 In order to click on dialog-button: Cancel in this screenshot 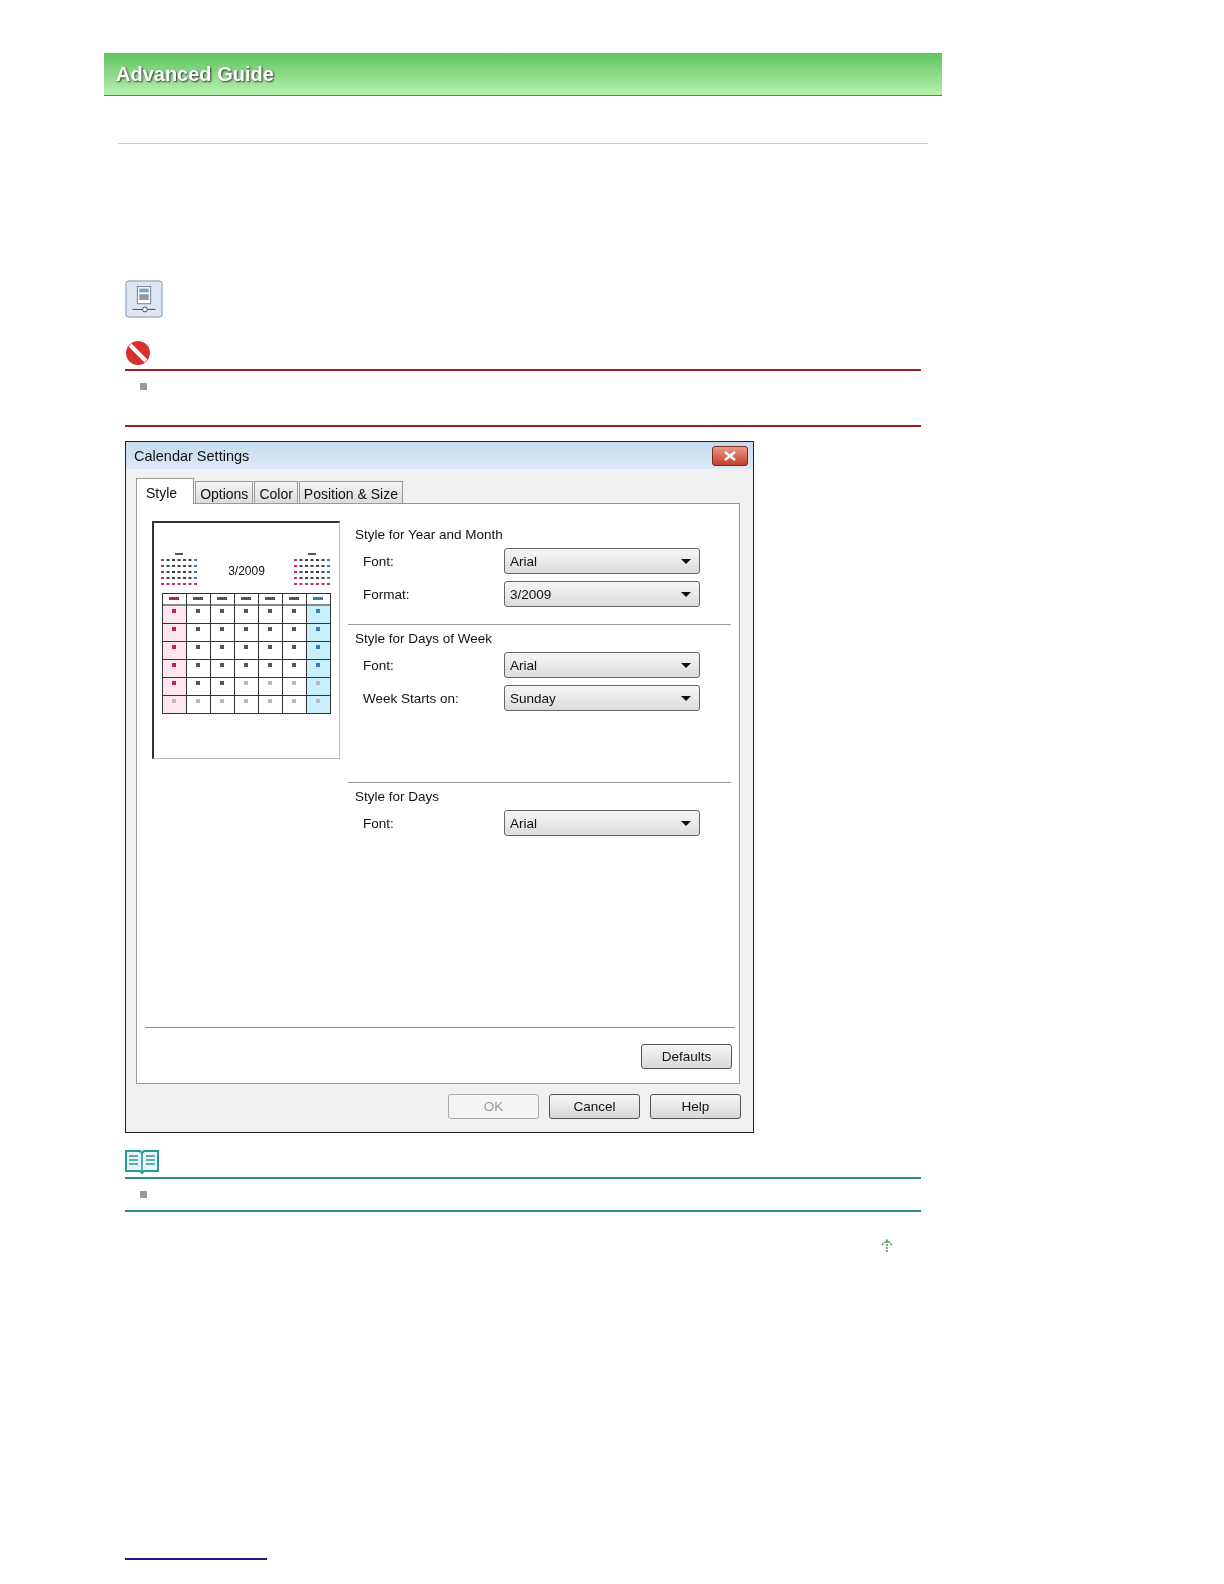, I will do `click(594, 1106)`.